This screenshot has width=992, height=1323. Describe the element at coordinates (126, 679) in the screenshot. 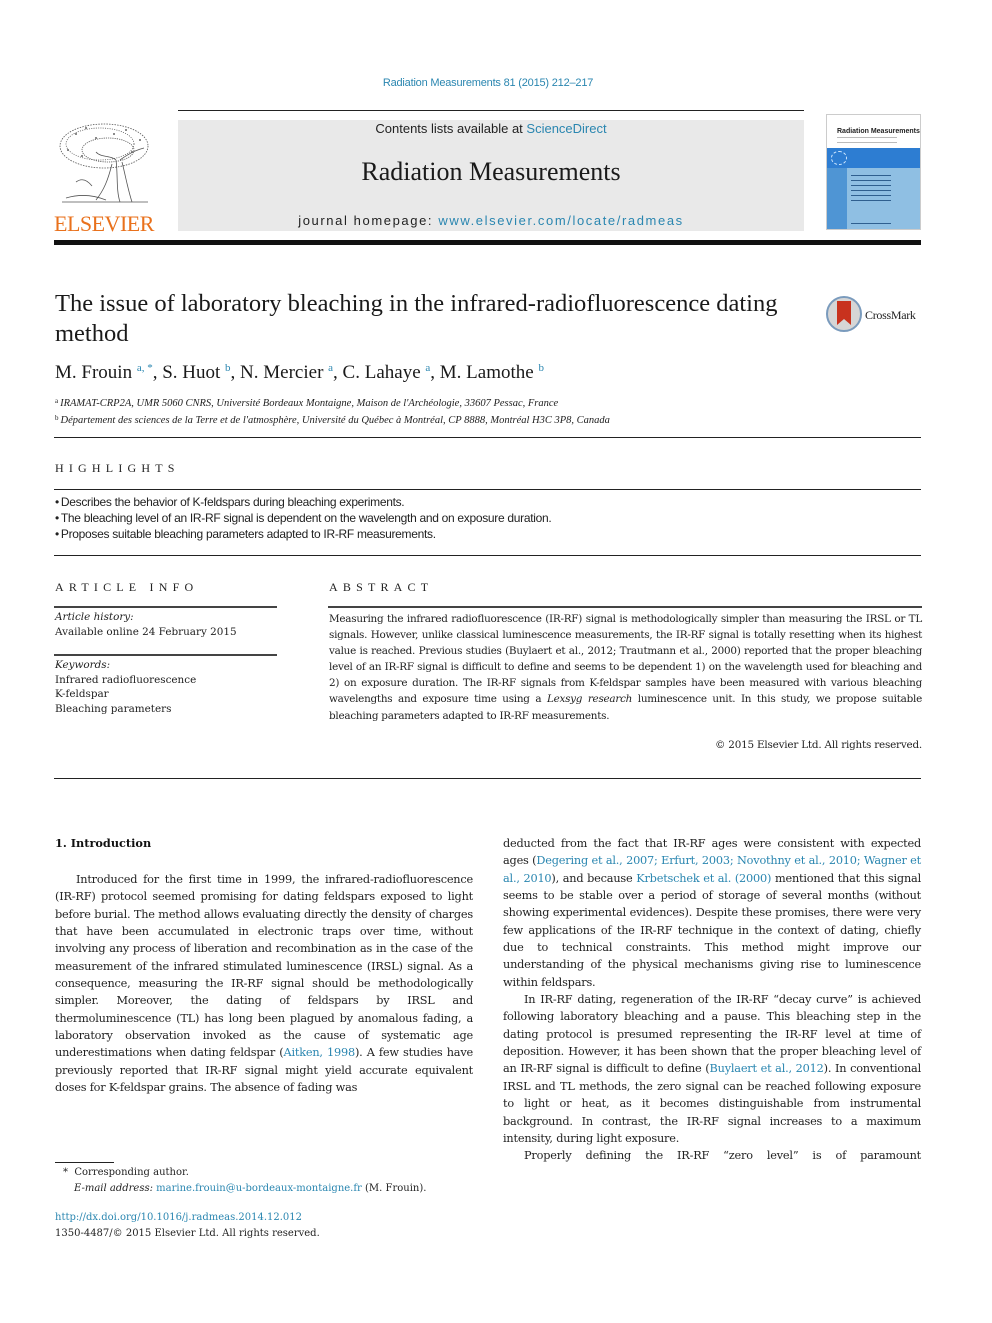

I see `keyword-item: Infrared radiofluorescence` at that location.